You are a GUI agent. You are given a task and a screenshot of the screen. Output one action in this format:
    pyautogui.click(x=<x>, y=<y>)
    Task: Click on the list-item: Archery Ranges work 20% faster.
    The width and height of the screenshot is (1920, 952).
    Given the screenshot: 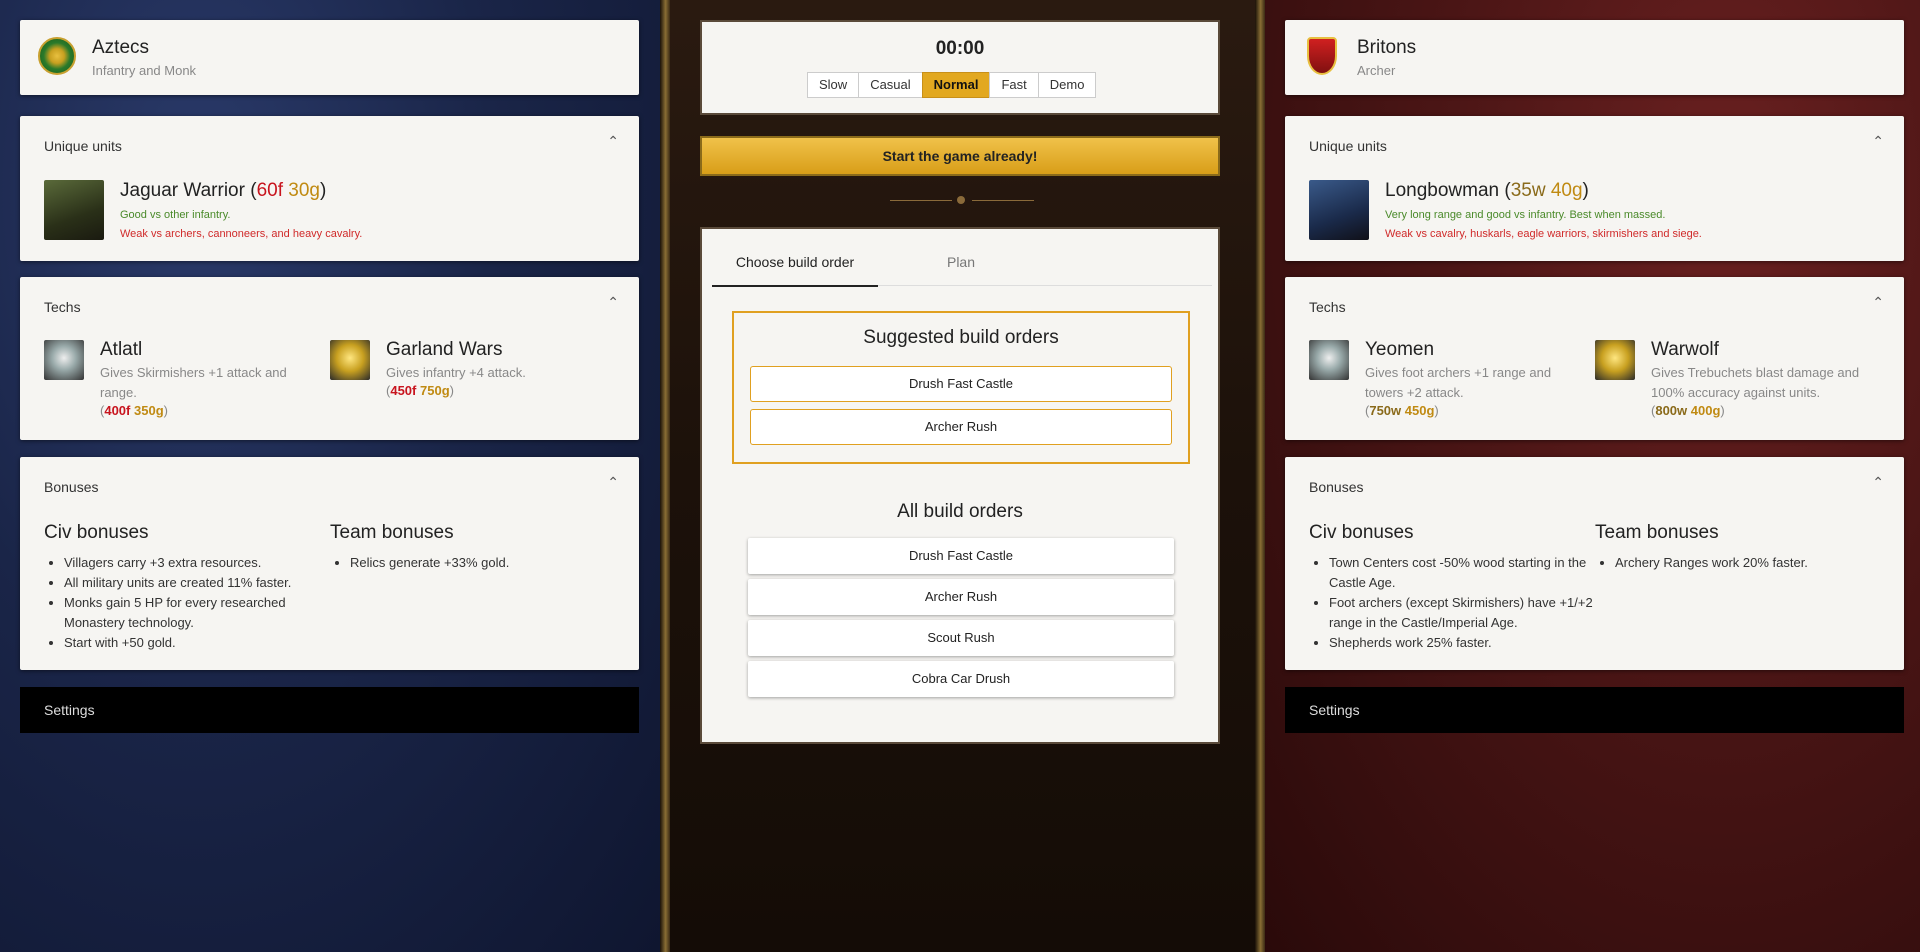 What is the action you would take?
    pyautogui.click(x=1755, y=563)
    